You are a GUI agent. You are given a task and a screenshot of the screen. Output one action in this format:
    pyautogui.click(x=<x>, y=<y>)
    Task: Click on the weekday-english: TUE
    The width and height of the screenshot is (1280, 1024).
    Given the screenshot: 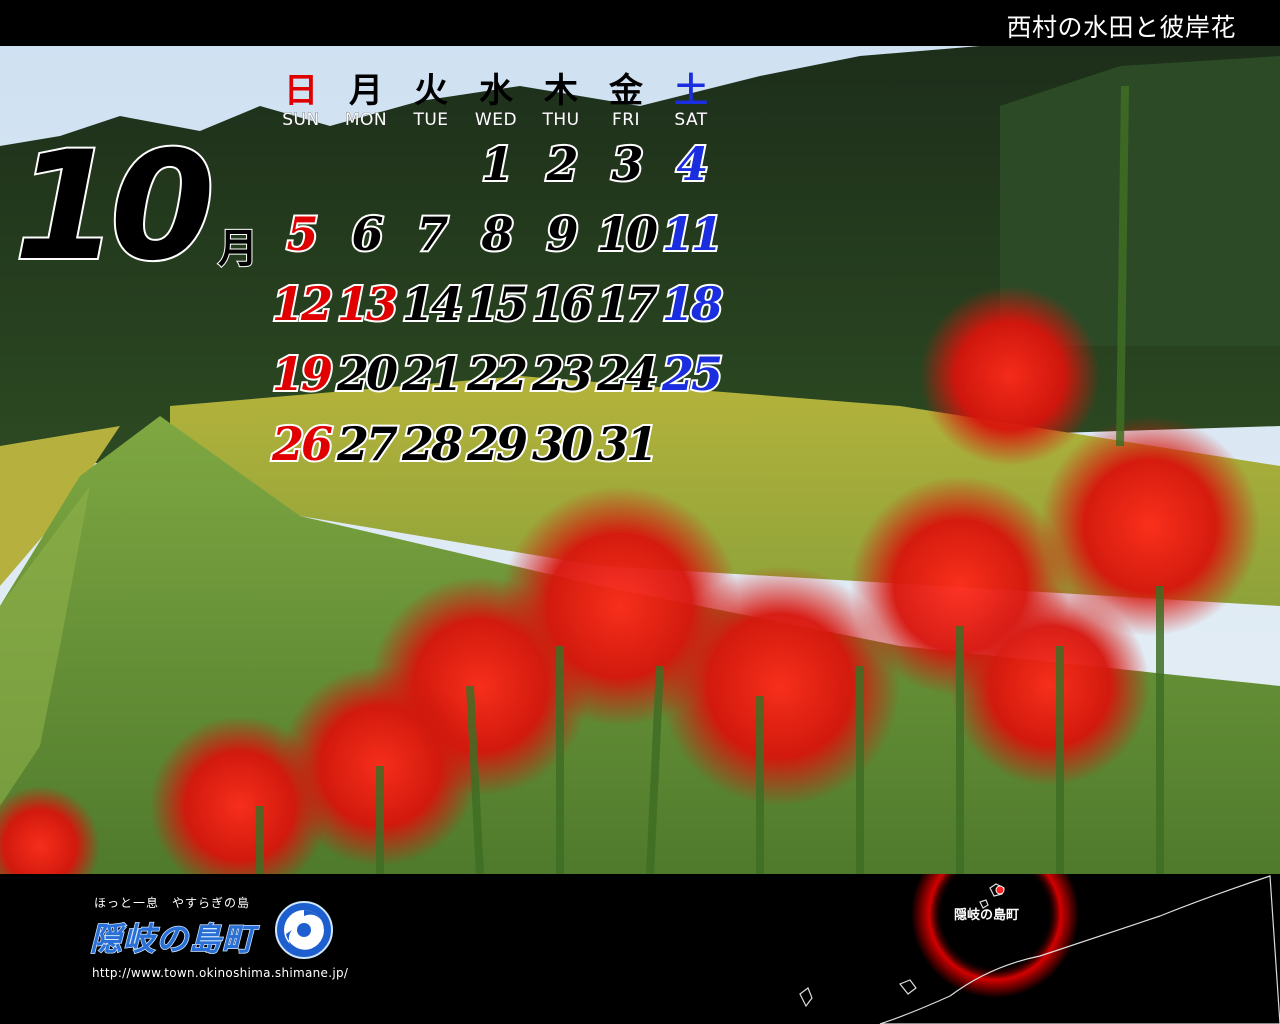 What is the action you would take?
    pyautogui.click(x=431, y=120)
    